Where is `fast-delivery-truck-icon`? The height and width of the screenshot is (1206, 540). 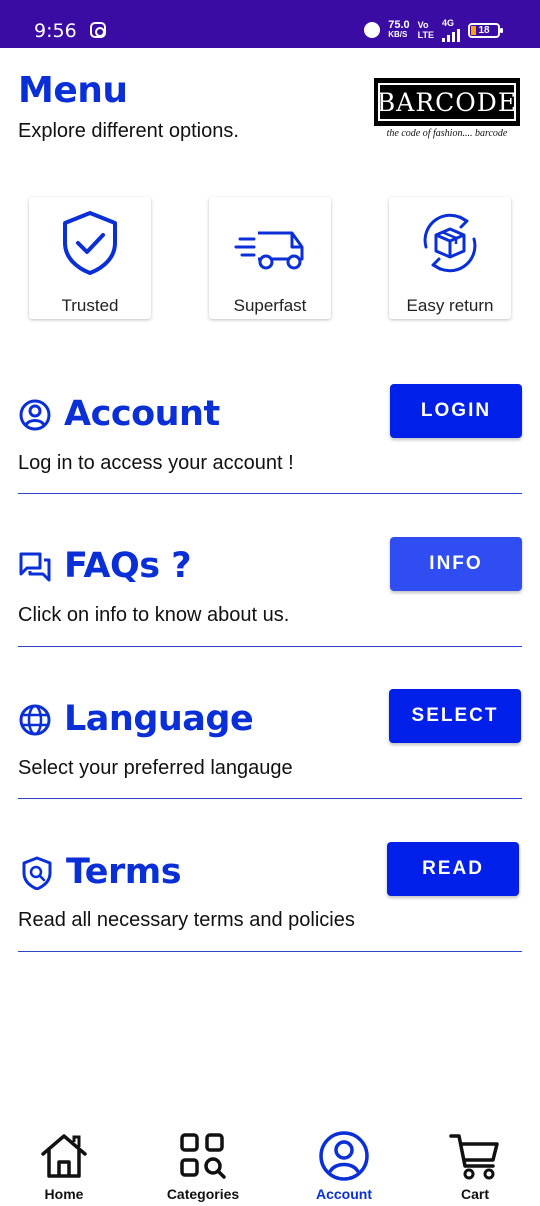 fast-delivery-truck-icon is located at coordinates (269, 250).